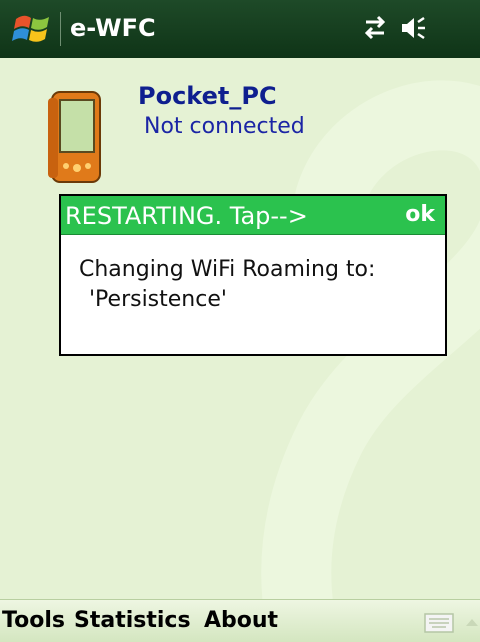 Image resolution: width=480 pixels, height=642 pixels. I want to click on ok-button: ok, so click(420, 214).